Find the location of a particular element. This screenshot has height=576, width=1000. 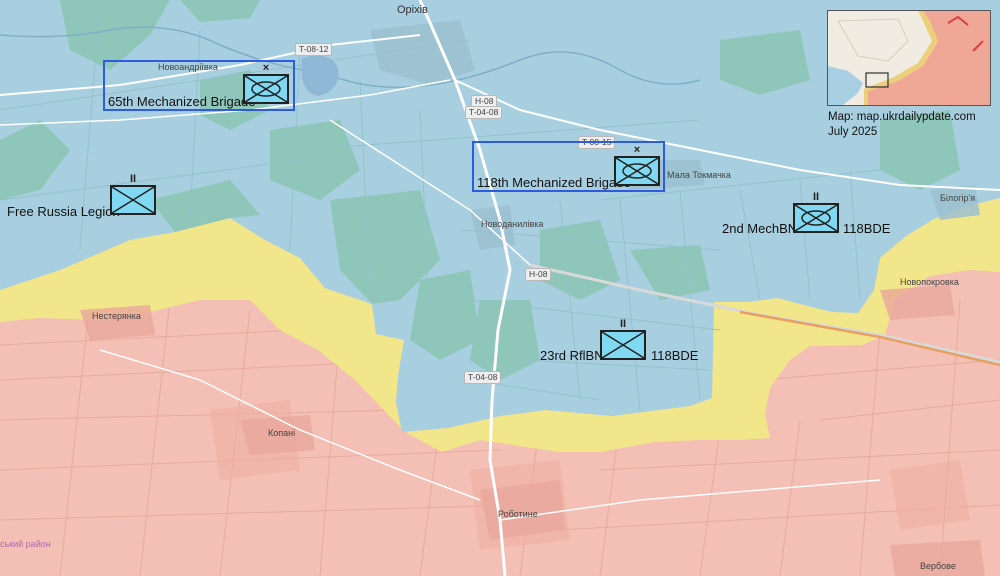

brigade-65-echelon: × is located at coordinates (266, 68).